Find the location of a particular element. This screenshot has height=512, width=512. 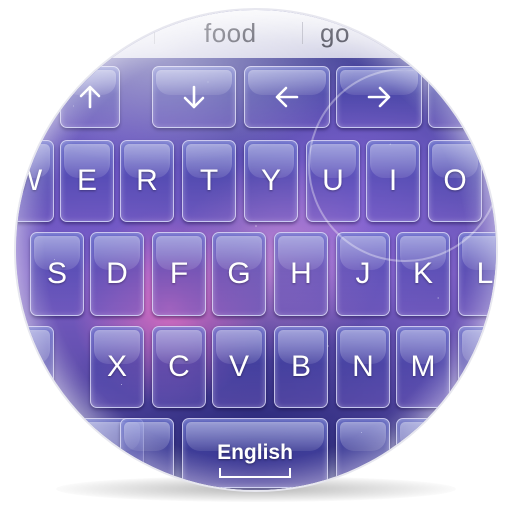

key-n: N is located at coordinates (363, 367).